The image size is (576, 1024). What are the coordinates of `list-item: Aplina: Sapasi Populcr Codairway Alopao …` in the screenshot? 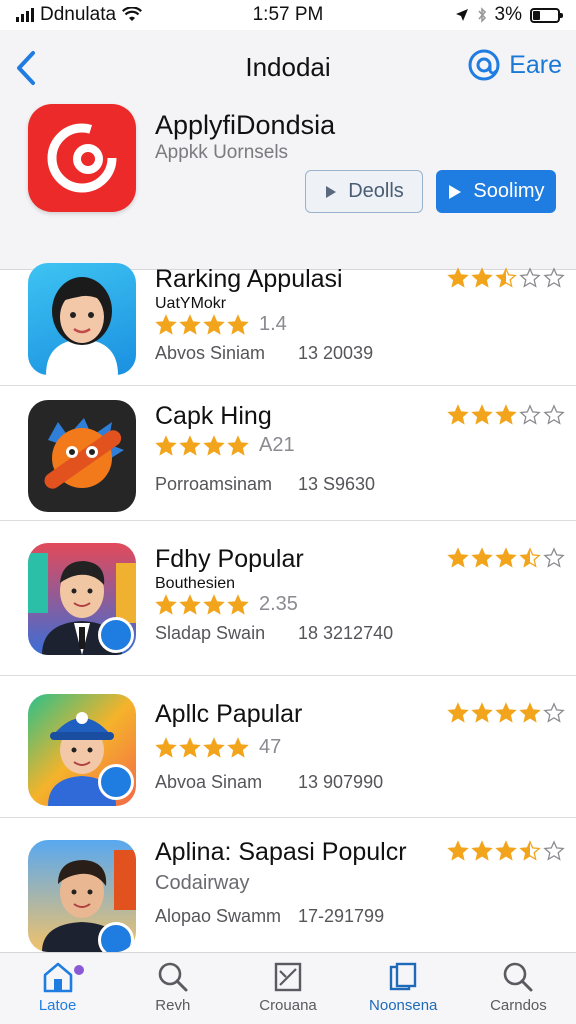 It's located at (288, 885).